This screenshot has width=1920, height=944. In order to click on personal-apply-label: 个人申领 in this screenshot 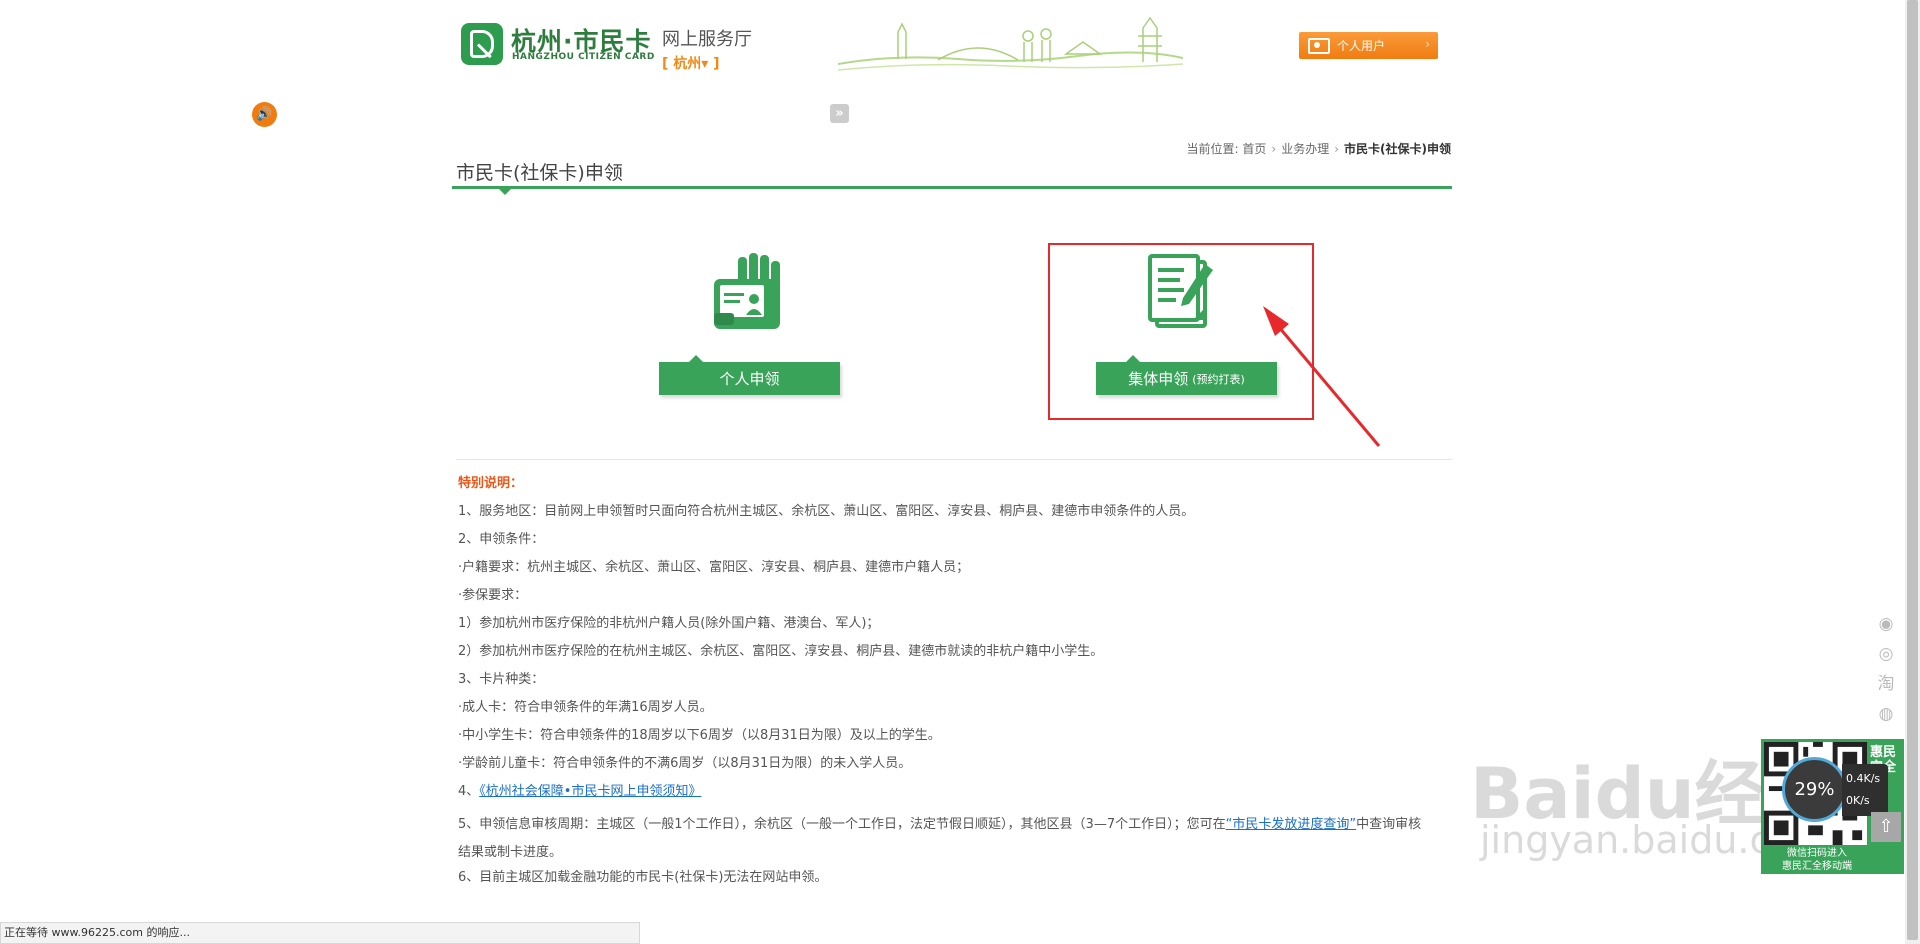, I will do `click(749, 379)`.